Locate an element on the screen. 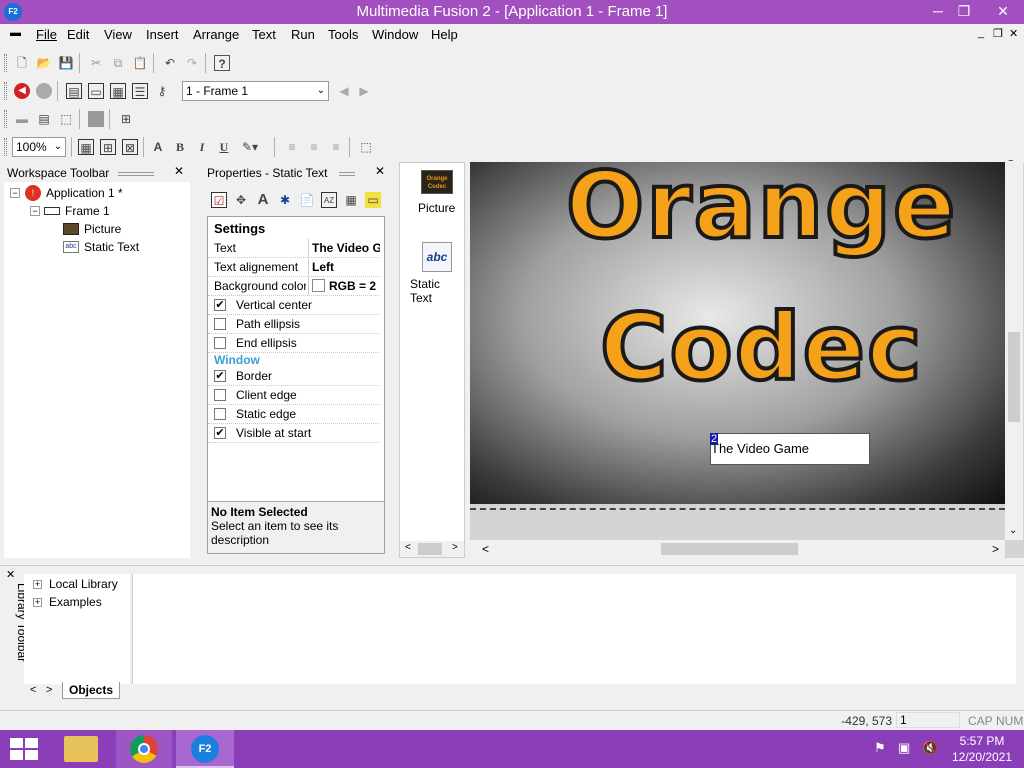 Image resolution: width=1024 pixels, height=768 pixels. start-button is located at coordinates (24, 749).